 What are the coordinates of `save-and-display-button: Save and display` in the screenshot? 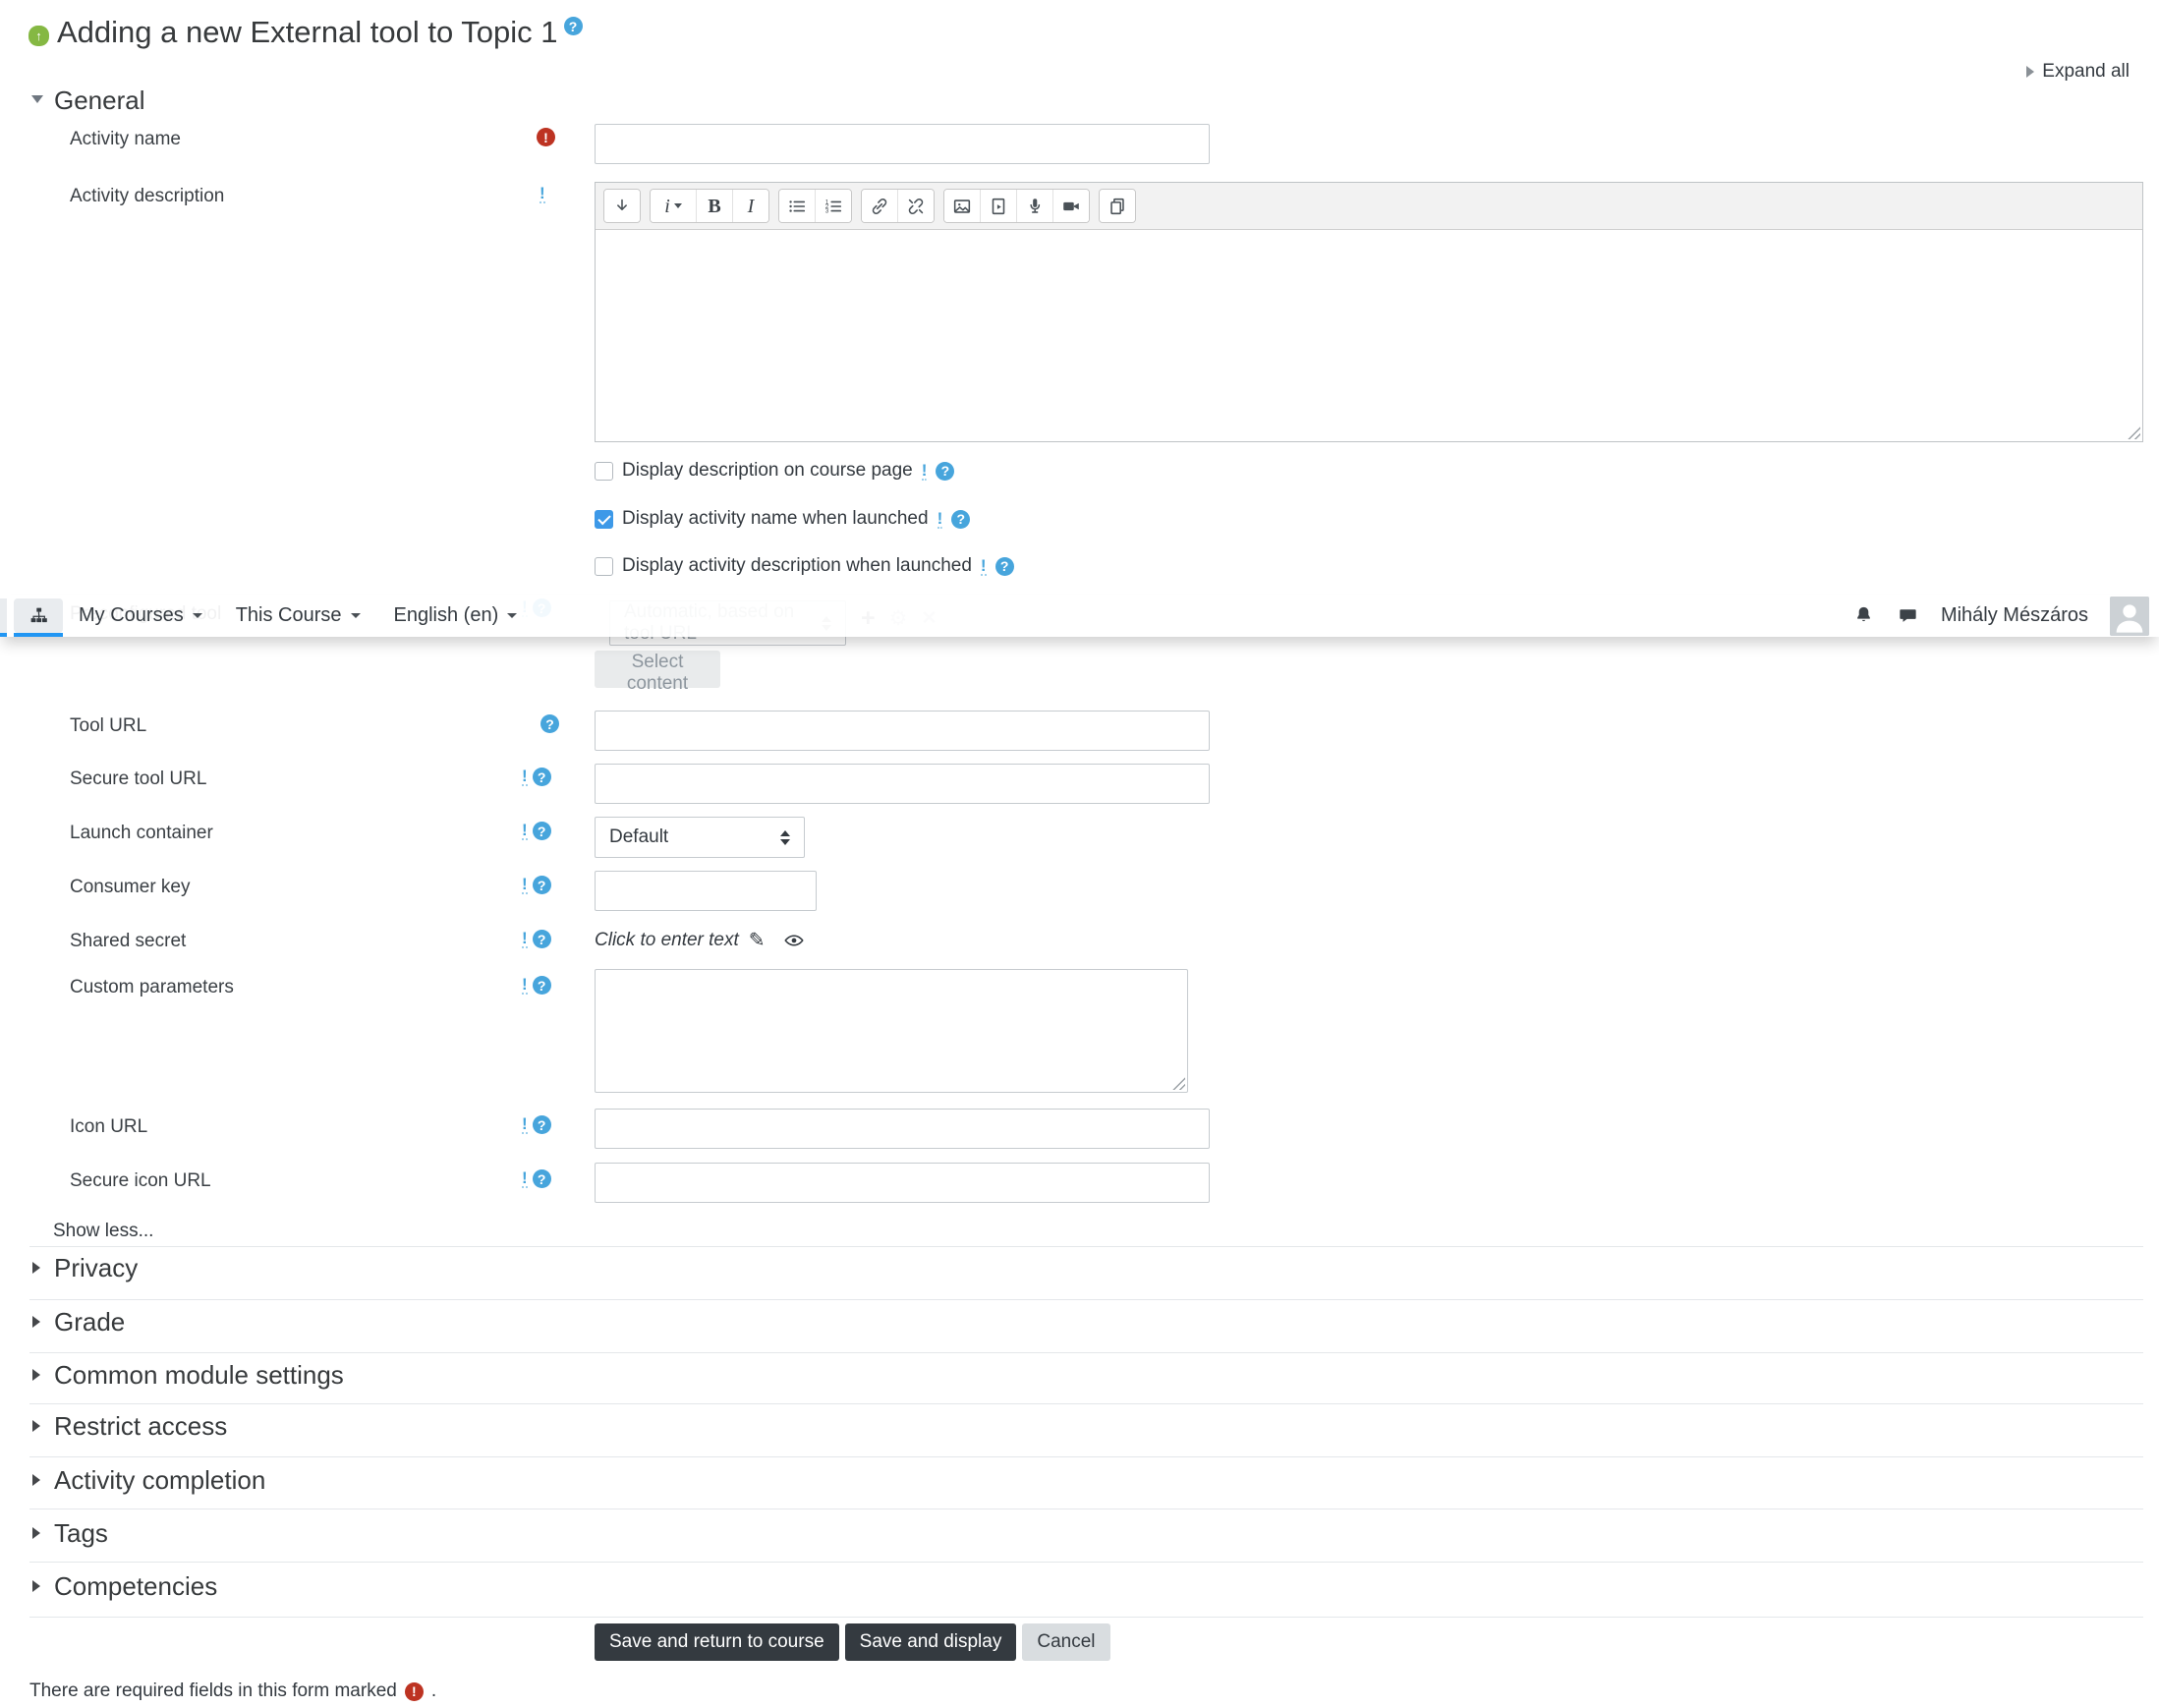 It's located at (930, 1642).